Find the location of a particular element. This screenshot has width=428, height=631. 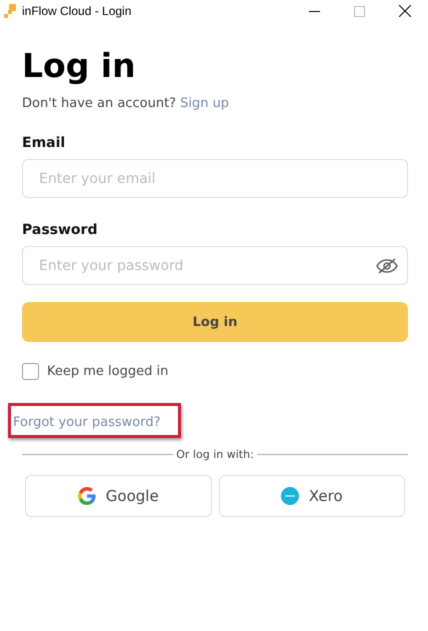

email-field: Enter your email is located at coordinates (215, 178).